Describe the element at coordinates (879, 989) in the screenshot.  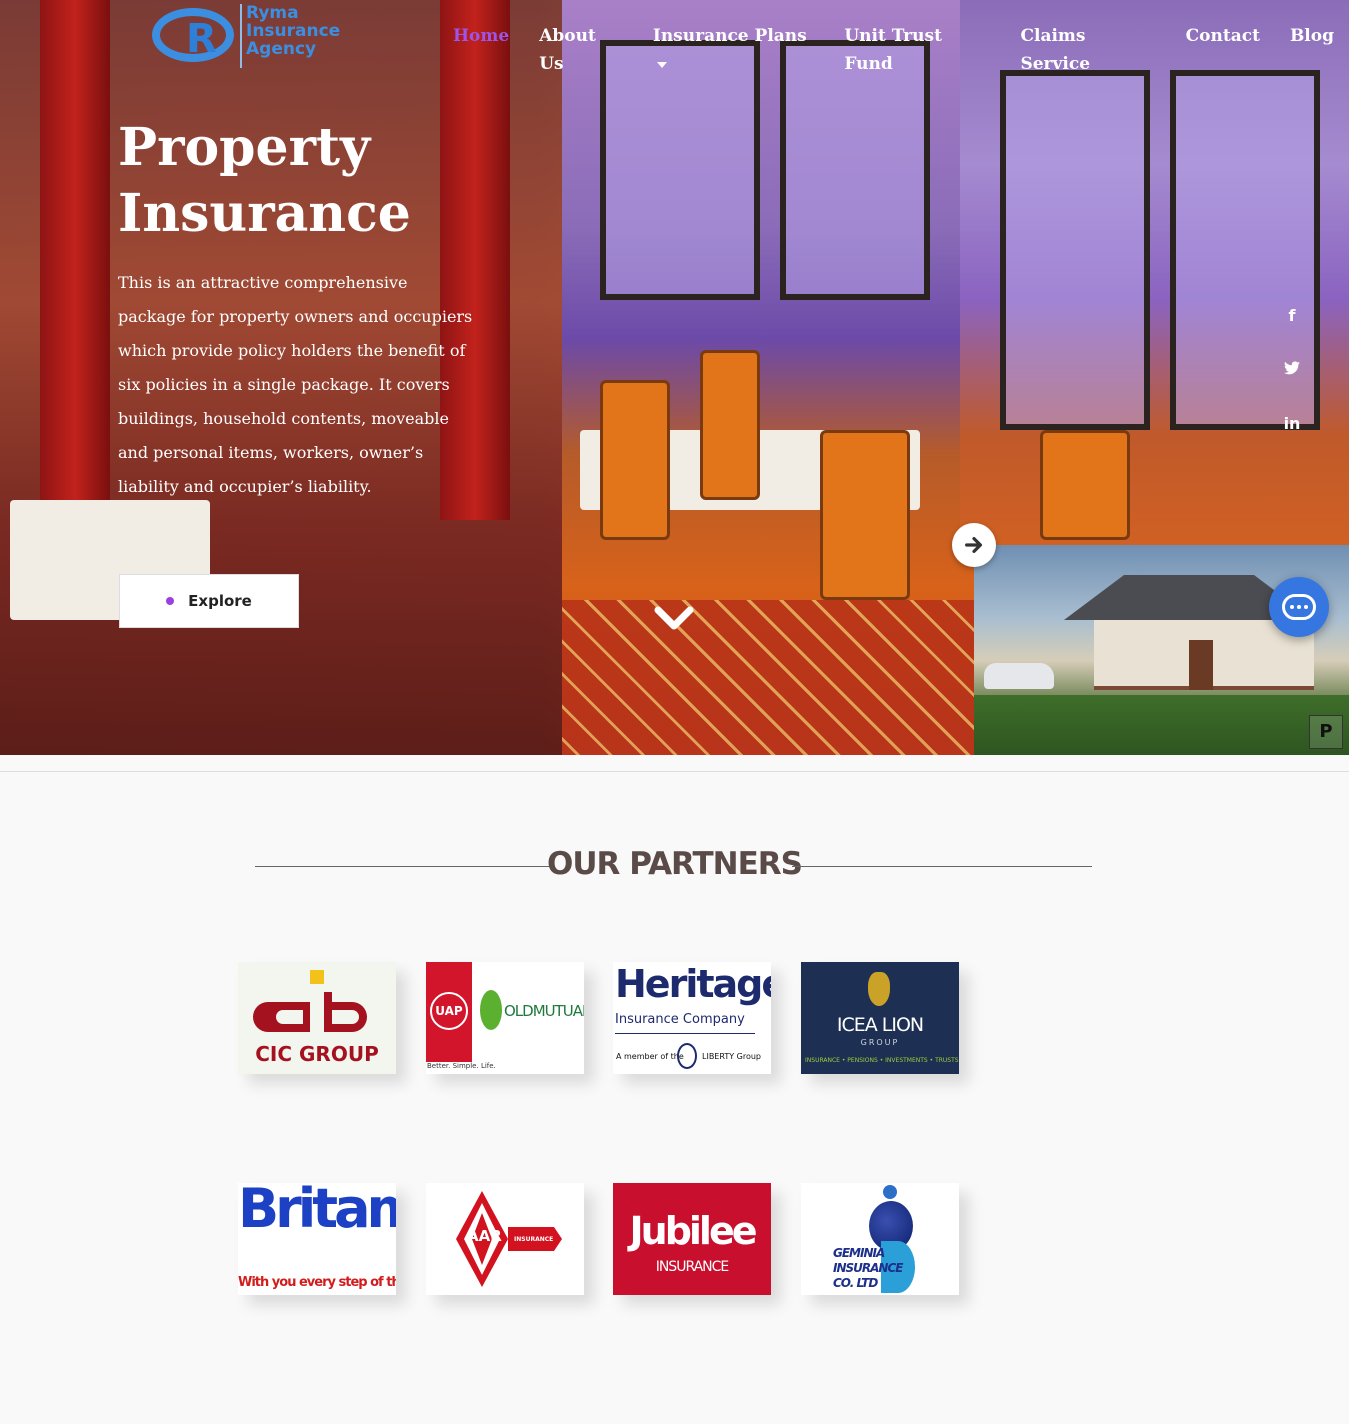
I see `lion-emblem-icon` at that location.